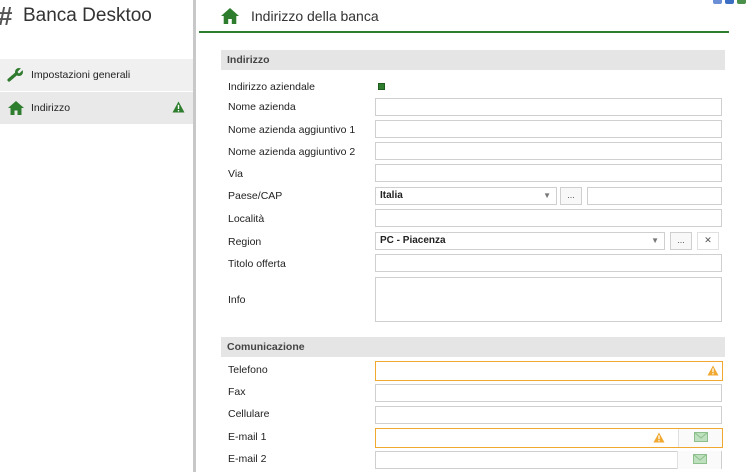 The image size is (750, 472). Describe the element at coordinates (315, 15) in the screenshot. I see `page-title: Indirizzo della banca` at that location.